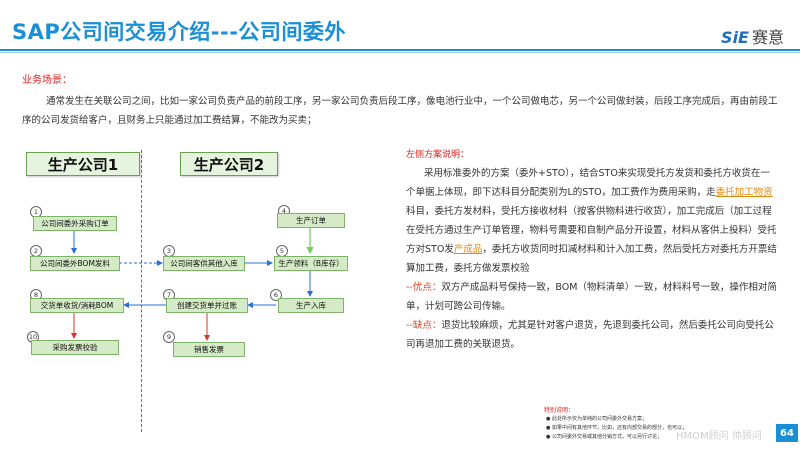 The image size is (800, 450). What do you see at coordinates (207, 305) in the screenshot?
I see `step-box-7: 创建交货单并过账` at bounding box center [207, 305].